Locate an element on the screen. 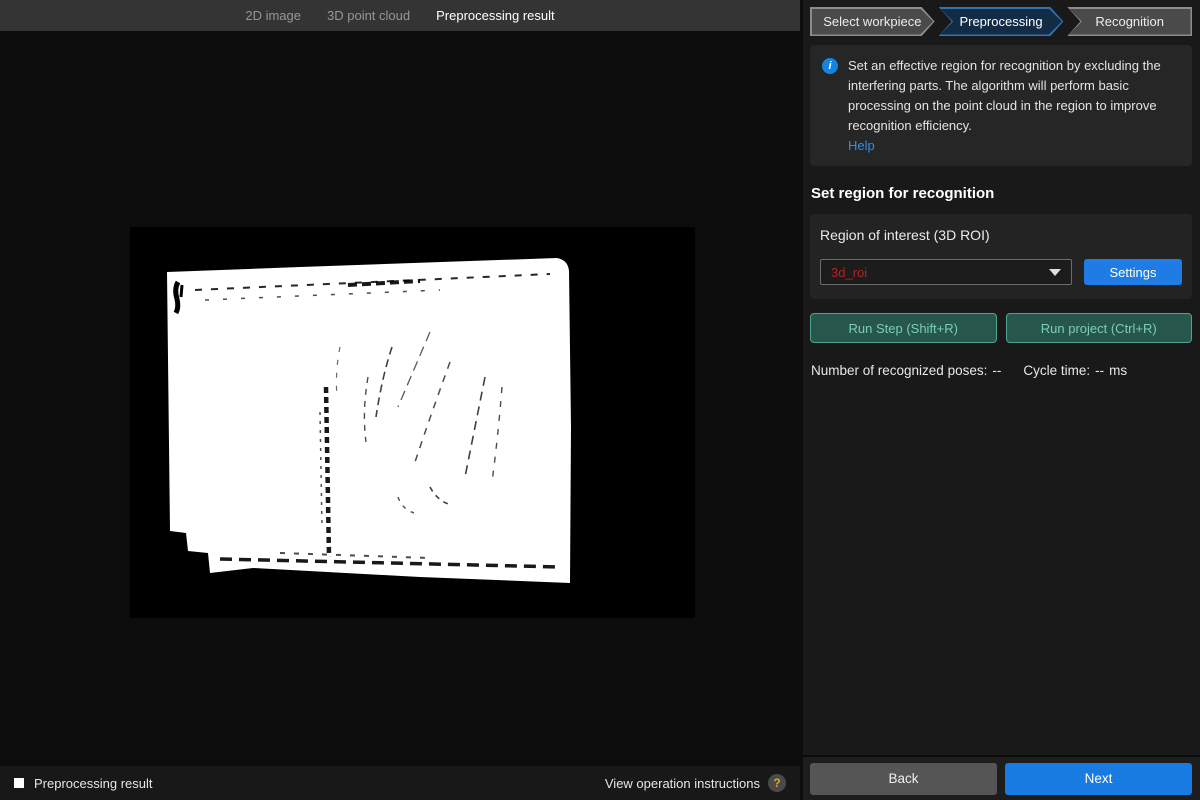 The image size is (1200, 800). tab-2d-image: 2D image is located at coordinates (273, 15).